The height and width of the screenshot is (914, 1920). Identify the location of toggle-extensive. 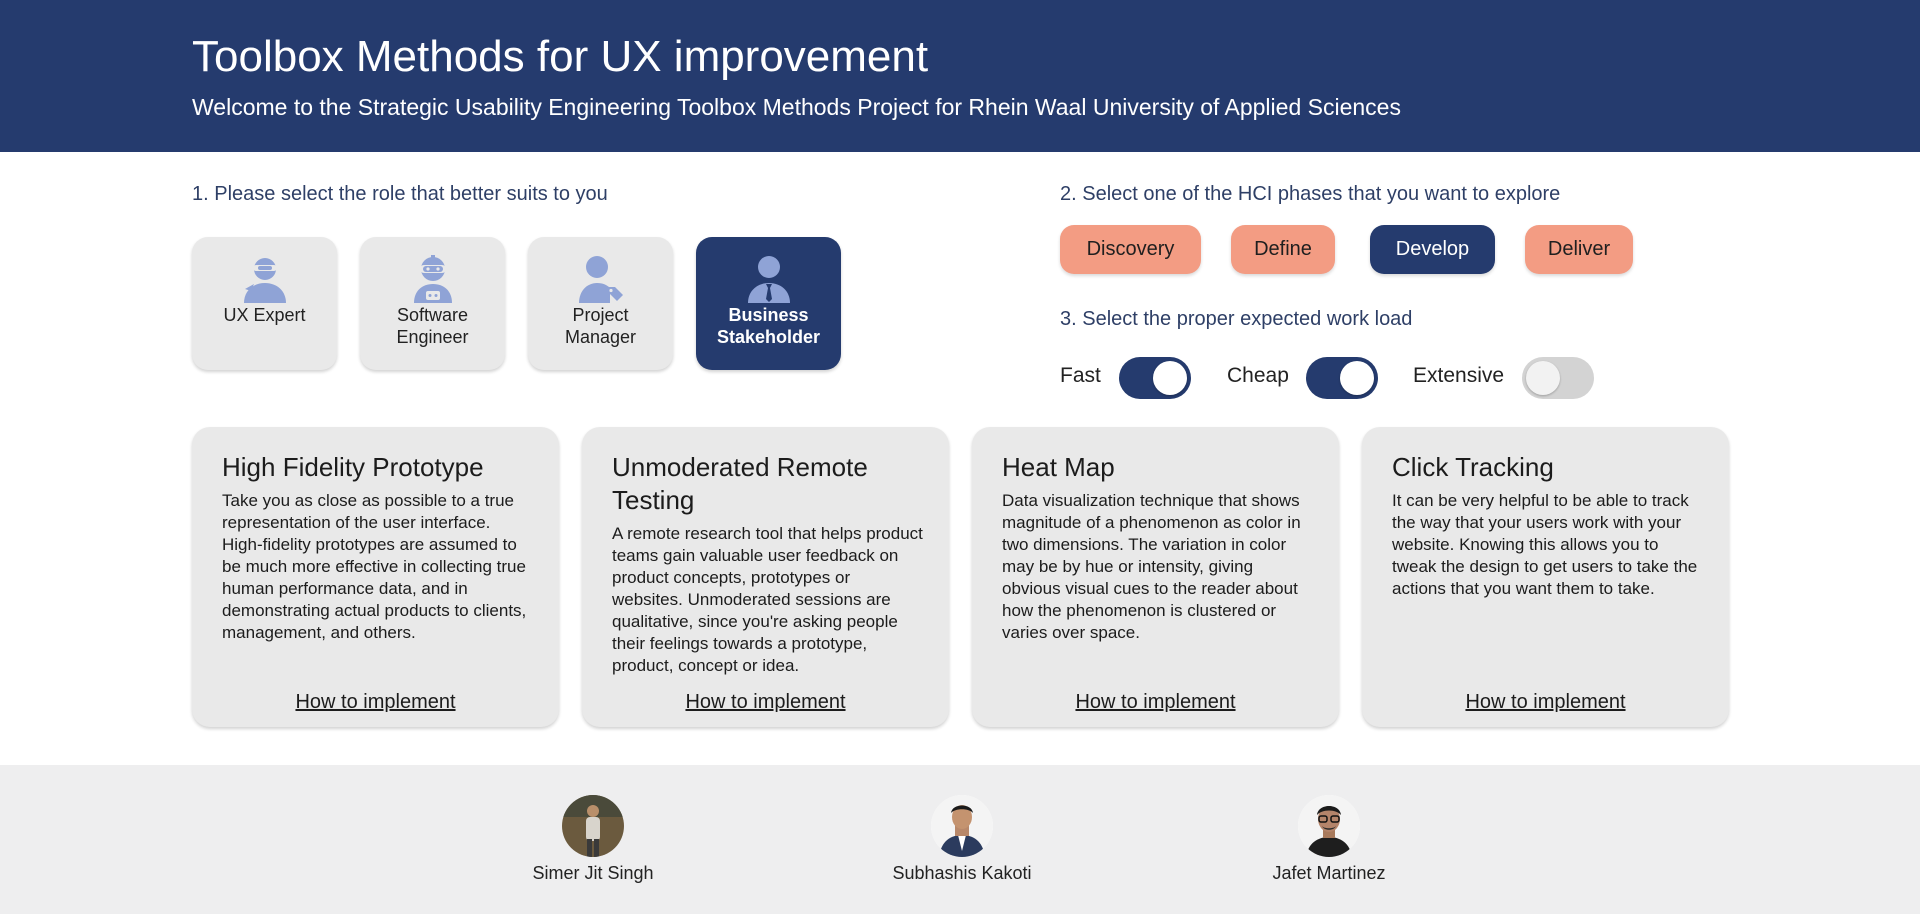
(1558, 378).